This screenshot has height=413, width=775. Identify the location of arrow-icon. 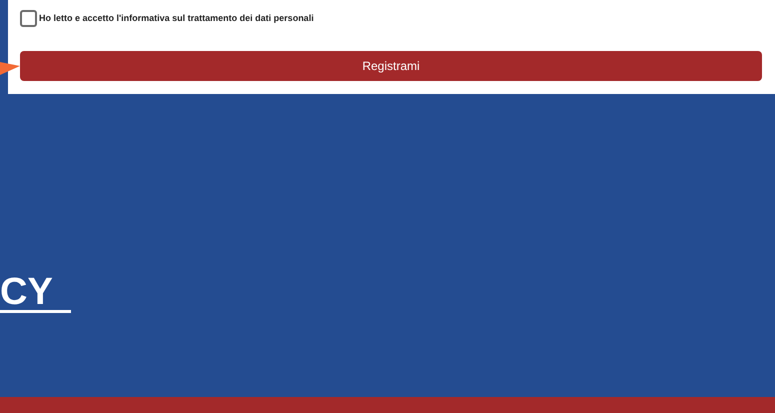
(10, 68).